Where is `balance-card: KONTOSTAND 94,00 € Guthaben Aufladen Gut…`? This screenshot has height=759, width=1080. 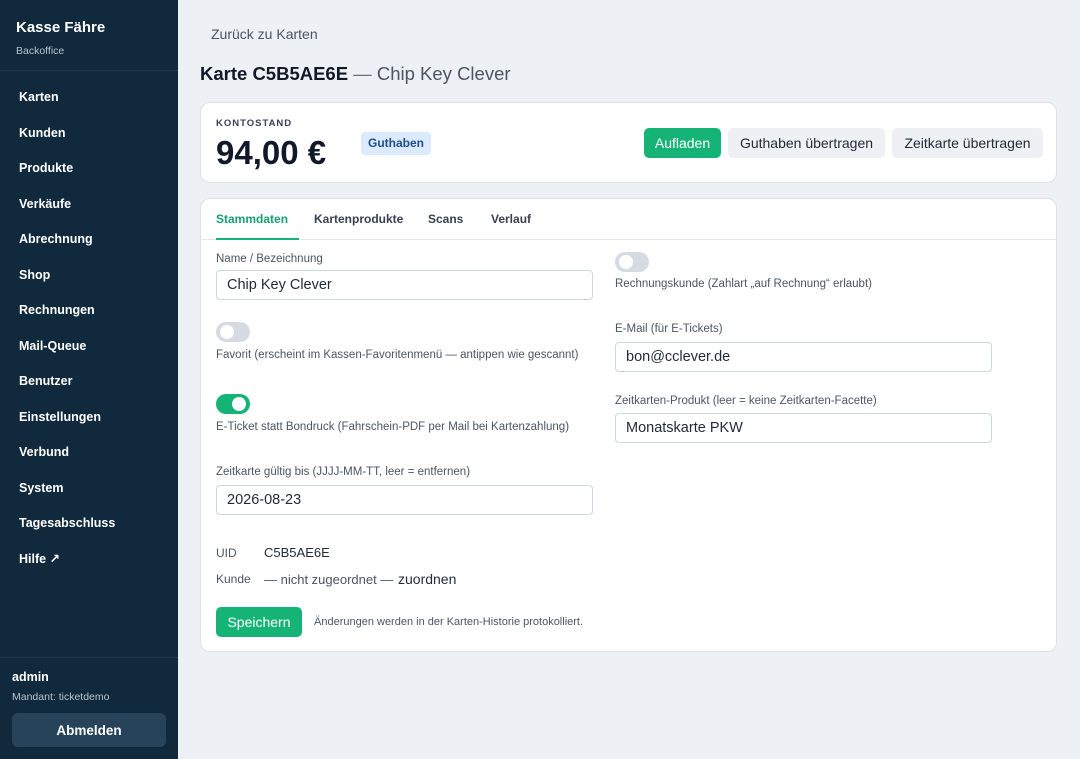 balance-card: KONTOSTAND 94,00 € Guthaben Aufladen Gut… is located at coordinates (628, 142).